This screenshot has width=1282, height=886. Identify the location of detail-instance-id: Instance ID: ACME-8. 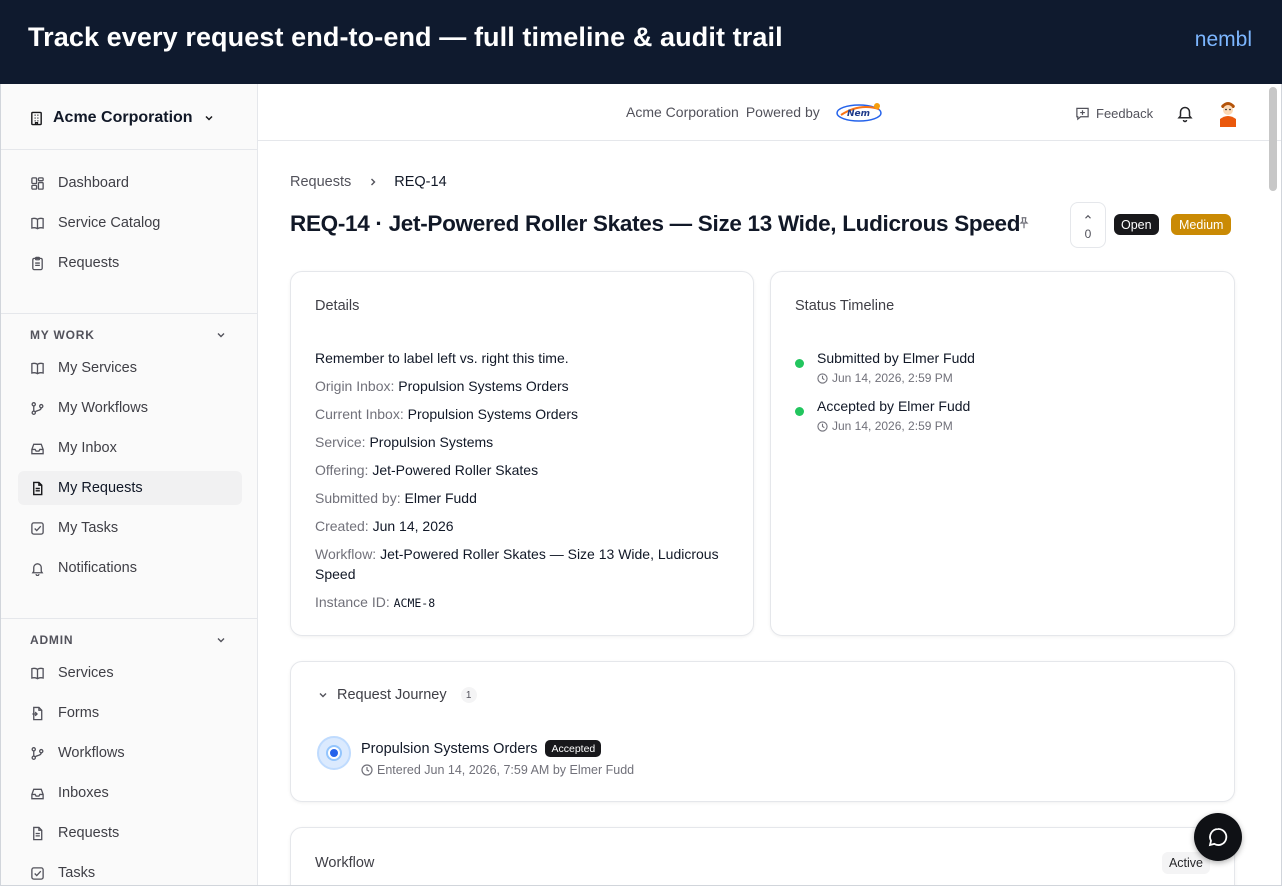
(525, 602).